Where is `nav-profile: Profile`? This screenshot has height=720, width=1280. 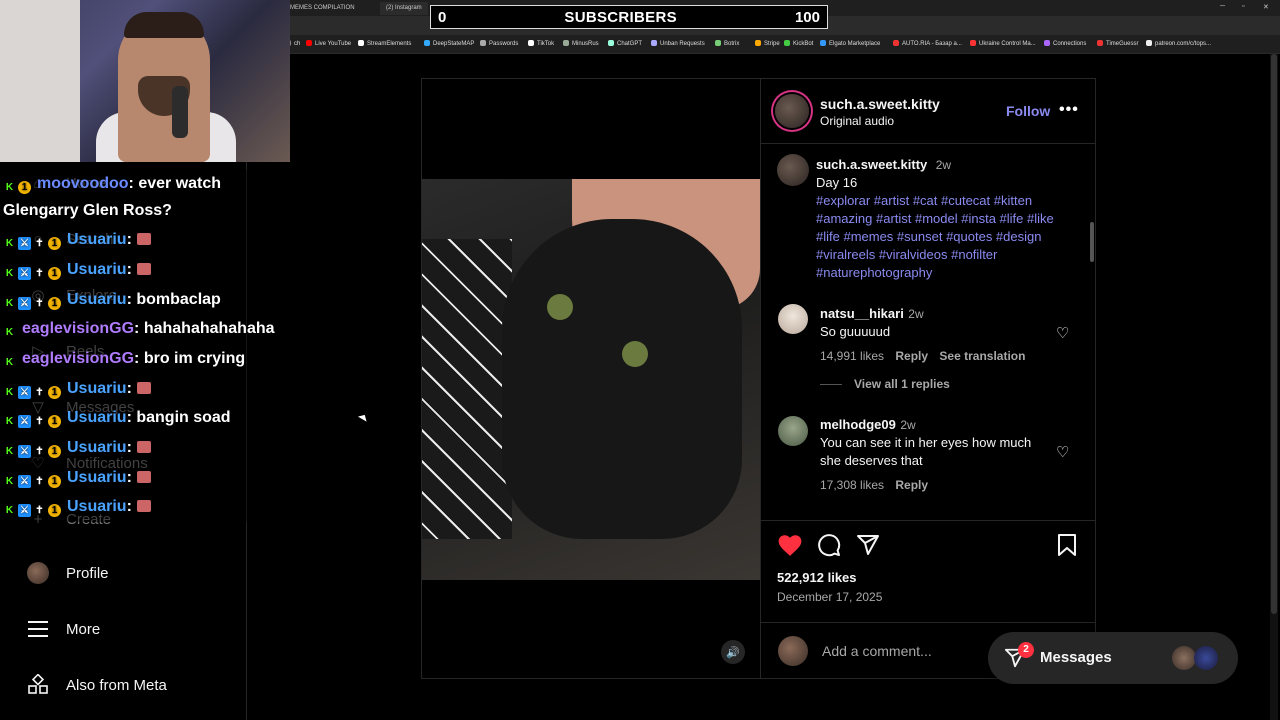 nav-profile: Profile is located at coordinates (68, 573).